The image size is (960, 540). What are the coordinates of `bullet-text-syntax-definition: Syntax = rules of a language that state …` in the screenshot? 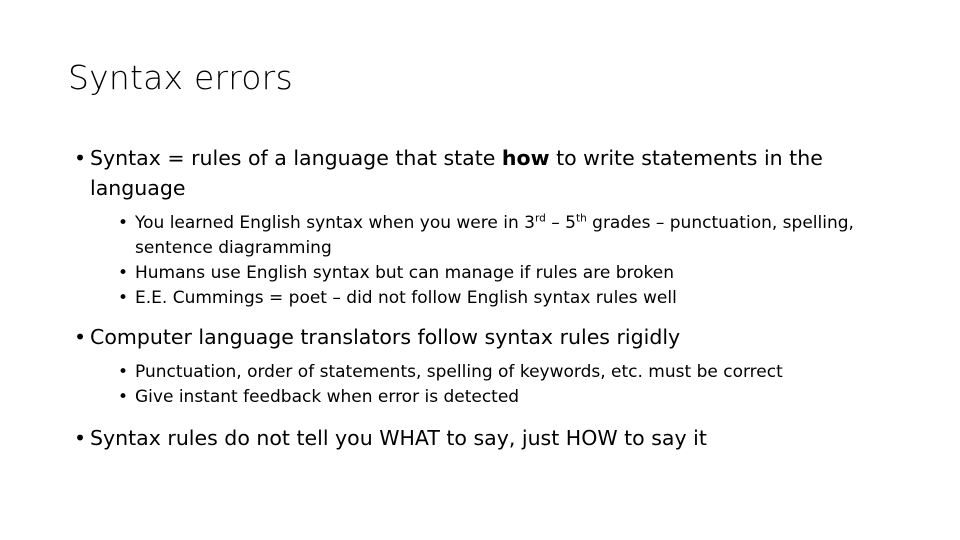 It's located at (456, 173).